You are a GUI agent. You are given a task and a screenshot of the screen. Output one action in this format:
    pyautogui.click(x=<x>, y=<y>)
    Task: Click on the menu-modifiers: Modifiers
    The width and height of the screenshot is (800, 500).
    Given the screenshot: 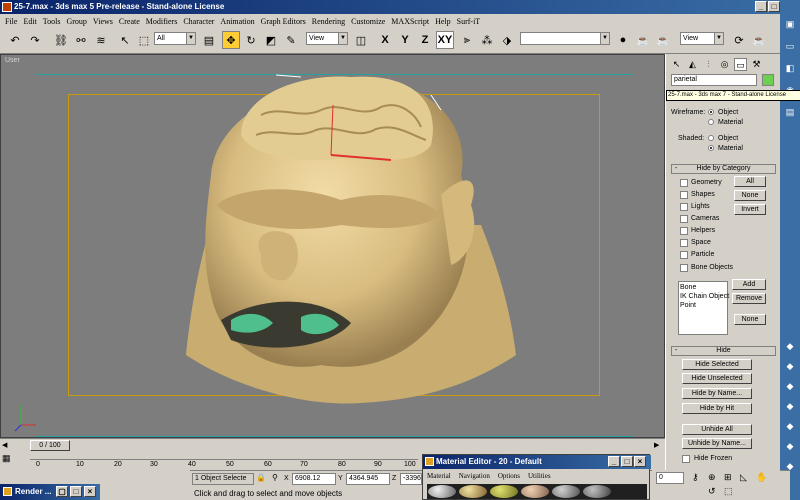 What is the action you would take?
    pyautogui.click(x=162, y=21)
    